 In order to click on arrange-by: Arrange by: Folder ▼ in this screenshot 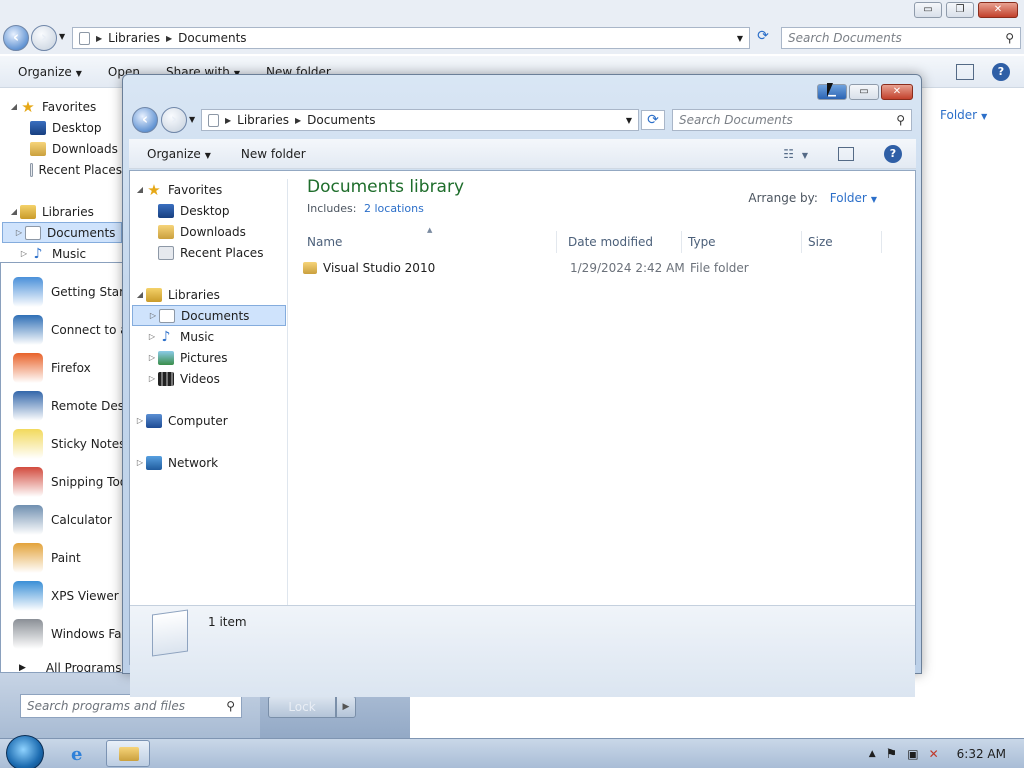, I will do `click(812, 198)`.